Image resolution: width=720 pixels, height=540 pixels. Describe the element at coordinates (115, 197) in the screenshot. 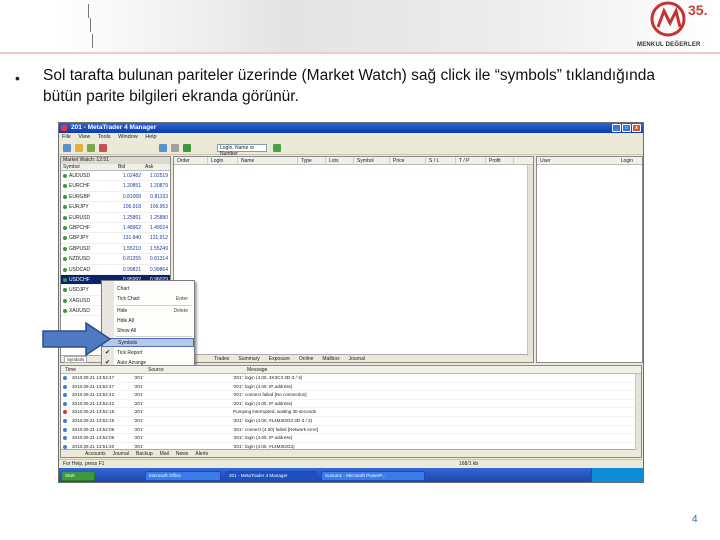

I see `market-watch-row: EURGBP 0.81068 0.81103` at that location.